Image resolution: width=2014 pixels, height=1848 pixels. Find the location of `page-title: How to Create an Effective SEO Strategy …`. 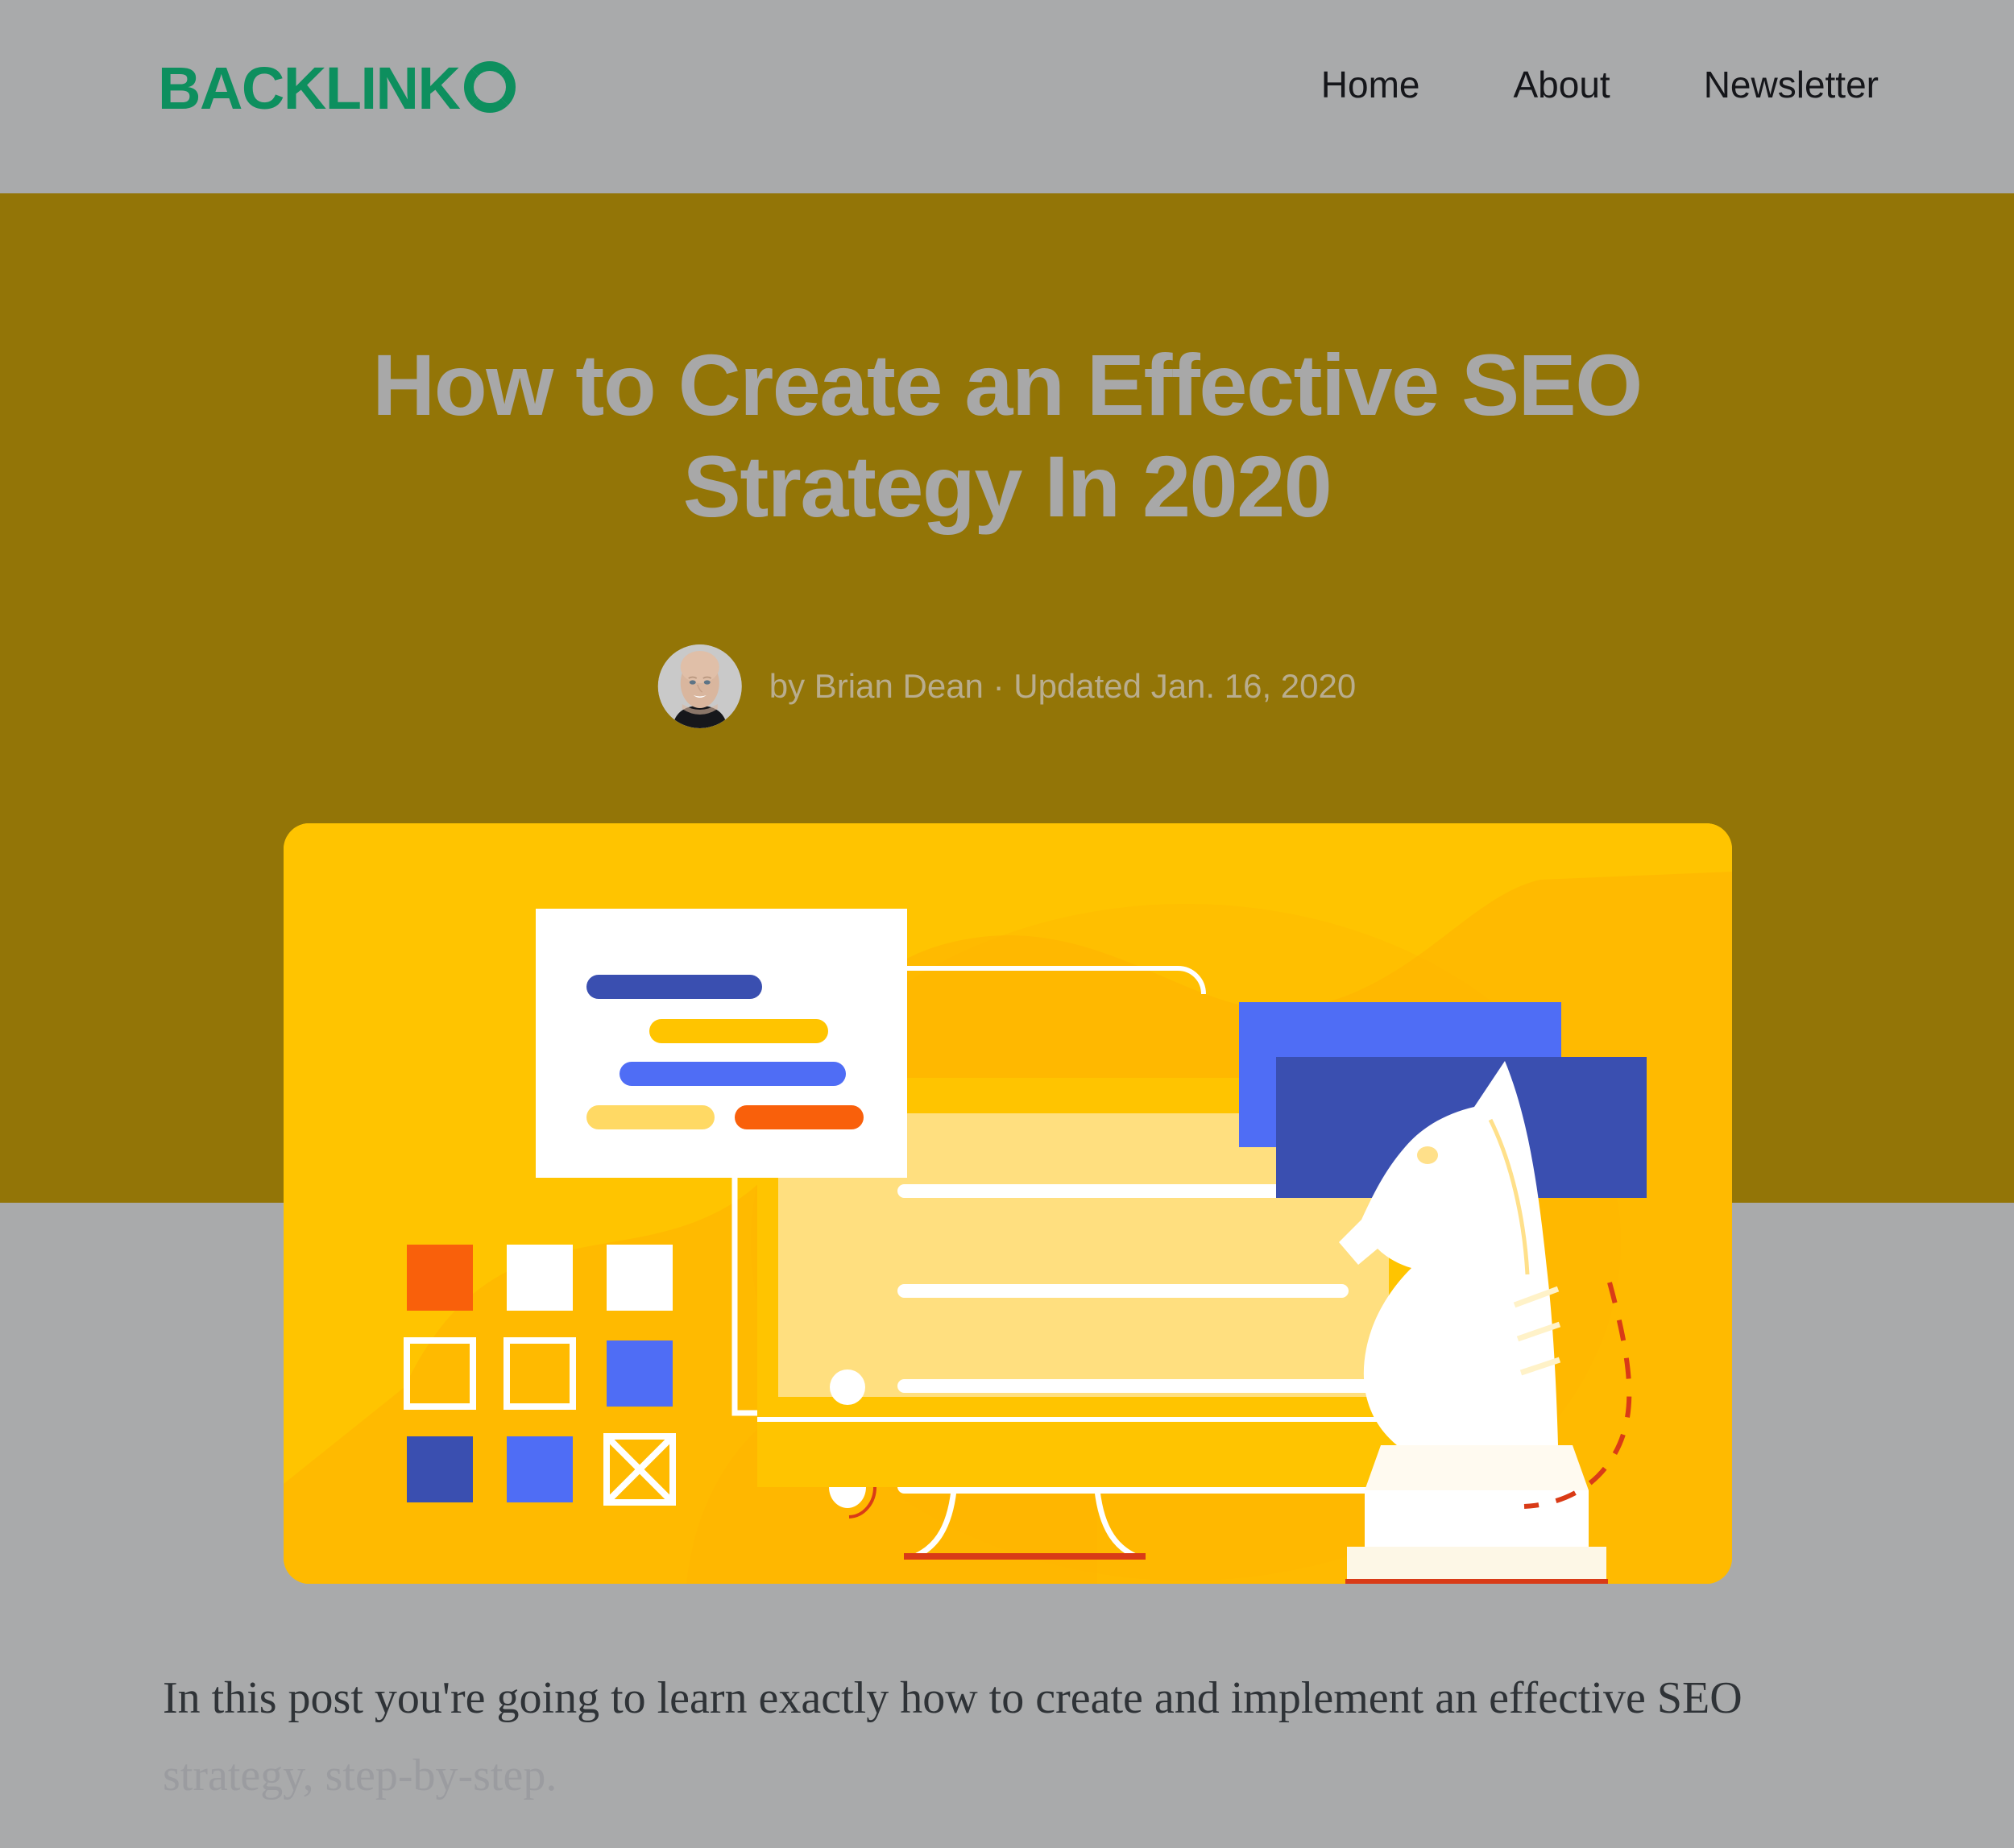

page-title: How to Create an Effective SEO Strategy … is located at coordinates (1007, 436).